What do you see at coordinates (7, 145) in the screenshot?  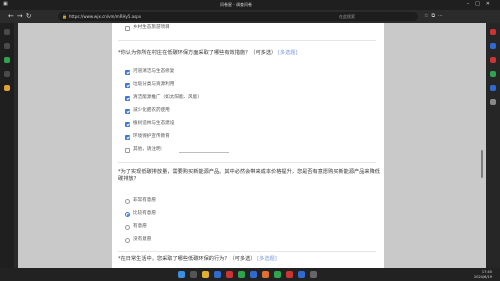 I see `left-sidebar` at bounding box center [7, 145].